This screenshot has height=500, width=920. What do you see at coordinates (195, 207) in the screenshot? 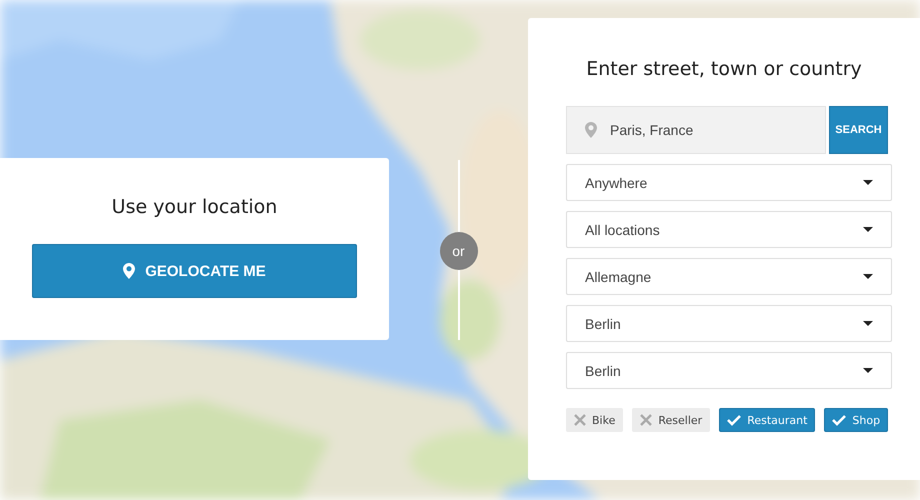
I see `card-title: Use your location` at bounding box center [195, 207].